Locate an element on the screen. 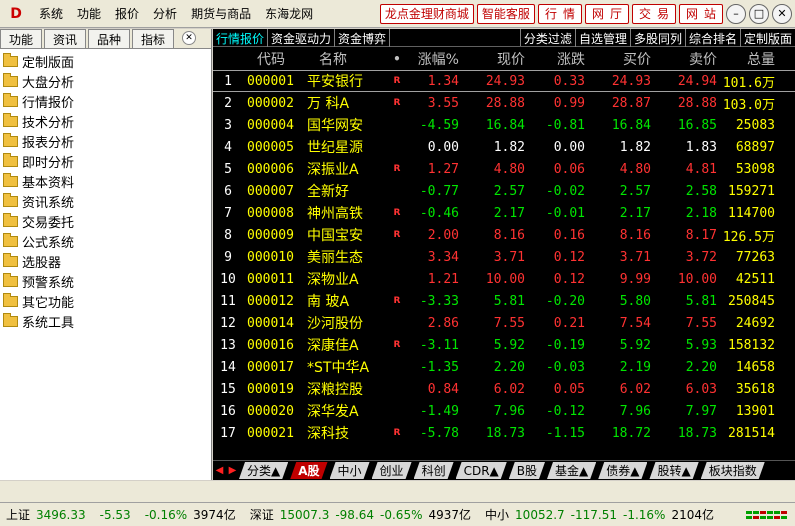 The width and height of the screenshot is (795, 526). change: 0.16 is located at coordinates (569, 235).